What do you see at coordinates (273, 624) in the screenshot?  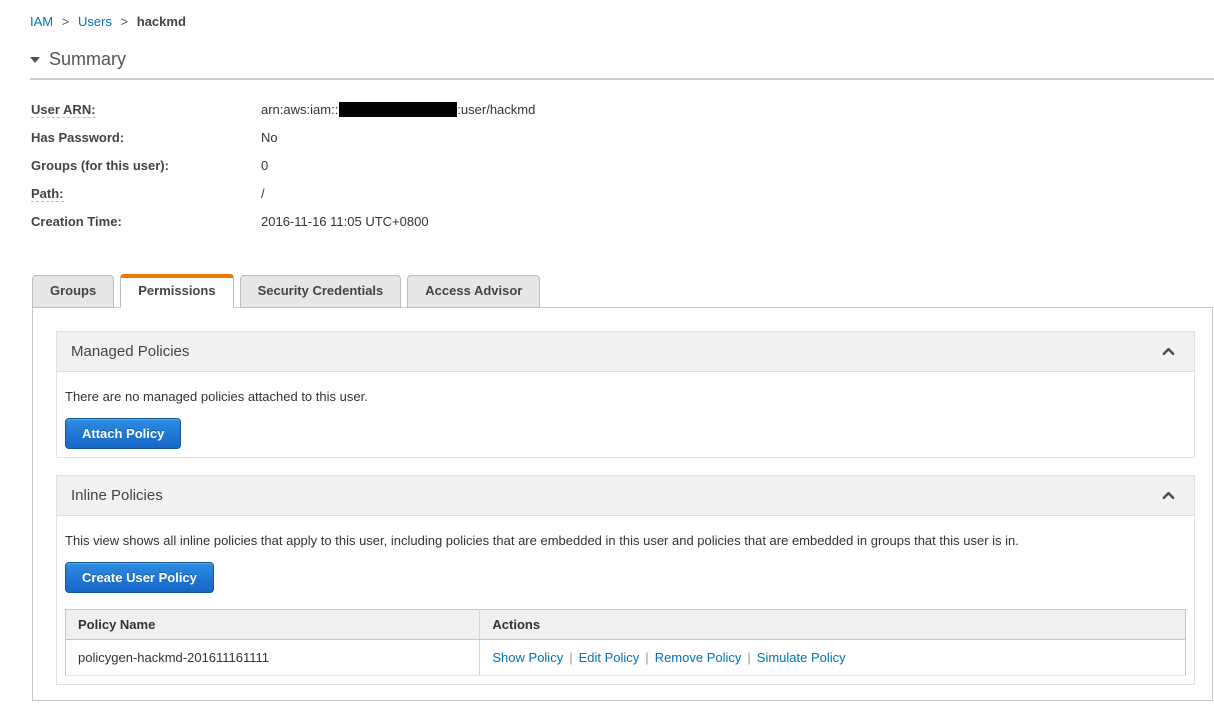 I see `column-header-policy-name: Policy Name` at bounding box center [273, 624].